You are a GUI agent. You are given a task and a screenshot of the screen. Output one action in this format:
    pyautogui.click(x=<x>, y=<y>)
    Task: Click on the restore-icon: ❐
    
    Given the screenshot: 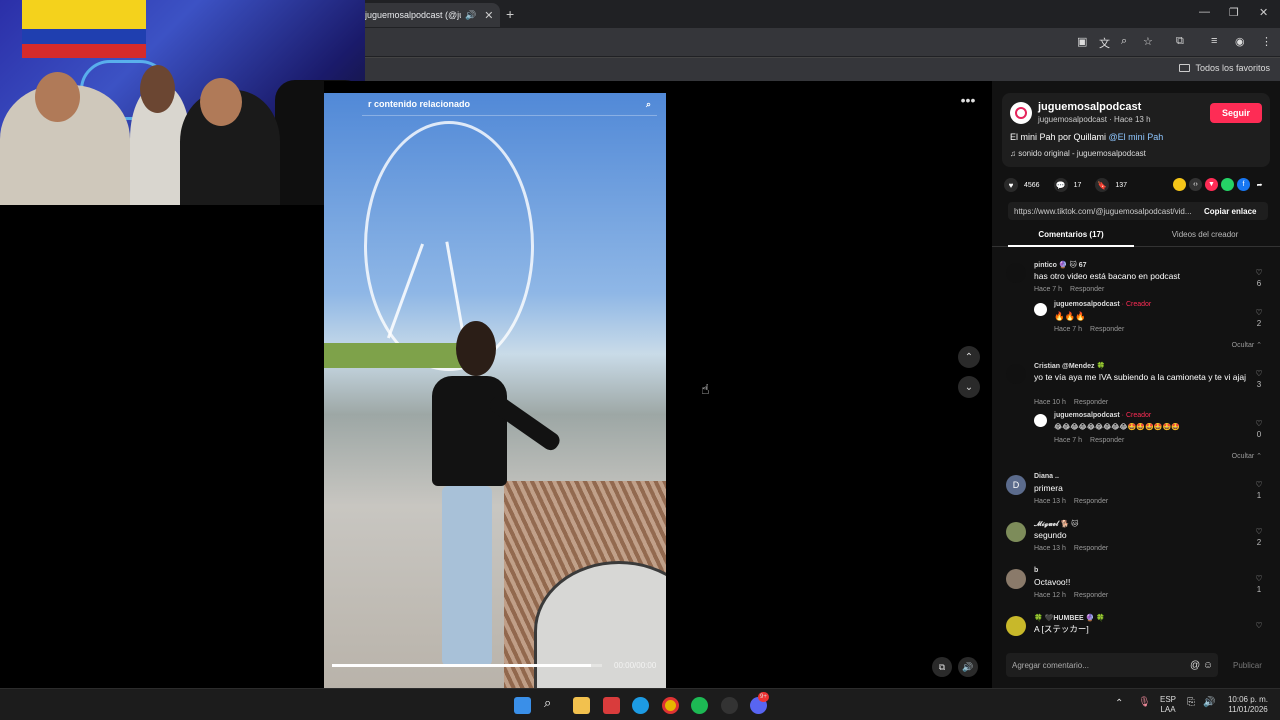 What is the action you would take?
    pyautogui.click(x=1234, y=12)
    